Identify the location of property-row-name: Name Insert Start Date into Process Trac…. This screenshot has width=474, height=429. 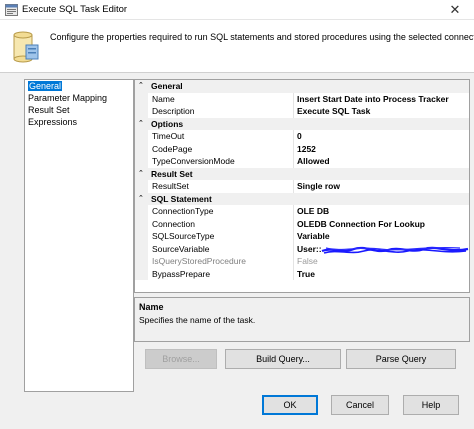
(302, 98).